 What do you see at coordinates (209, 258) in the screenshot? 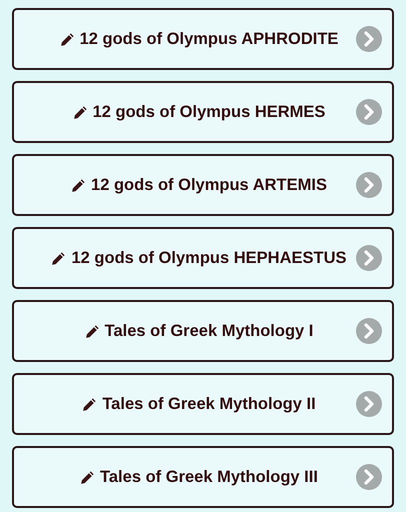
I see `item-title: 12 gods of Olympus HEPHAESTUS` at bounding box center [209, 258].